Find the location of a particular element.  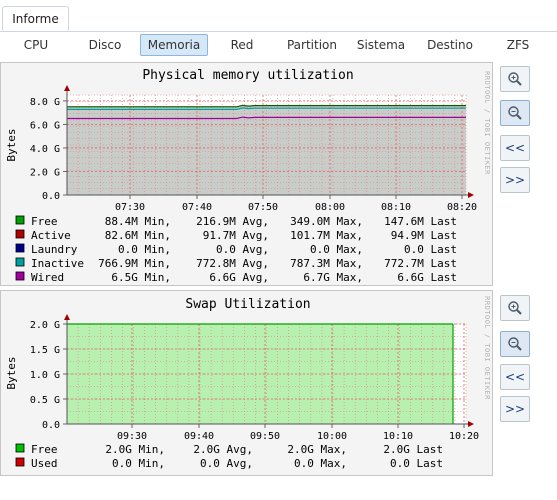

x-tick-label: 09:30 is located at coordinates (132, 436).